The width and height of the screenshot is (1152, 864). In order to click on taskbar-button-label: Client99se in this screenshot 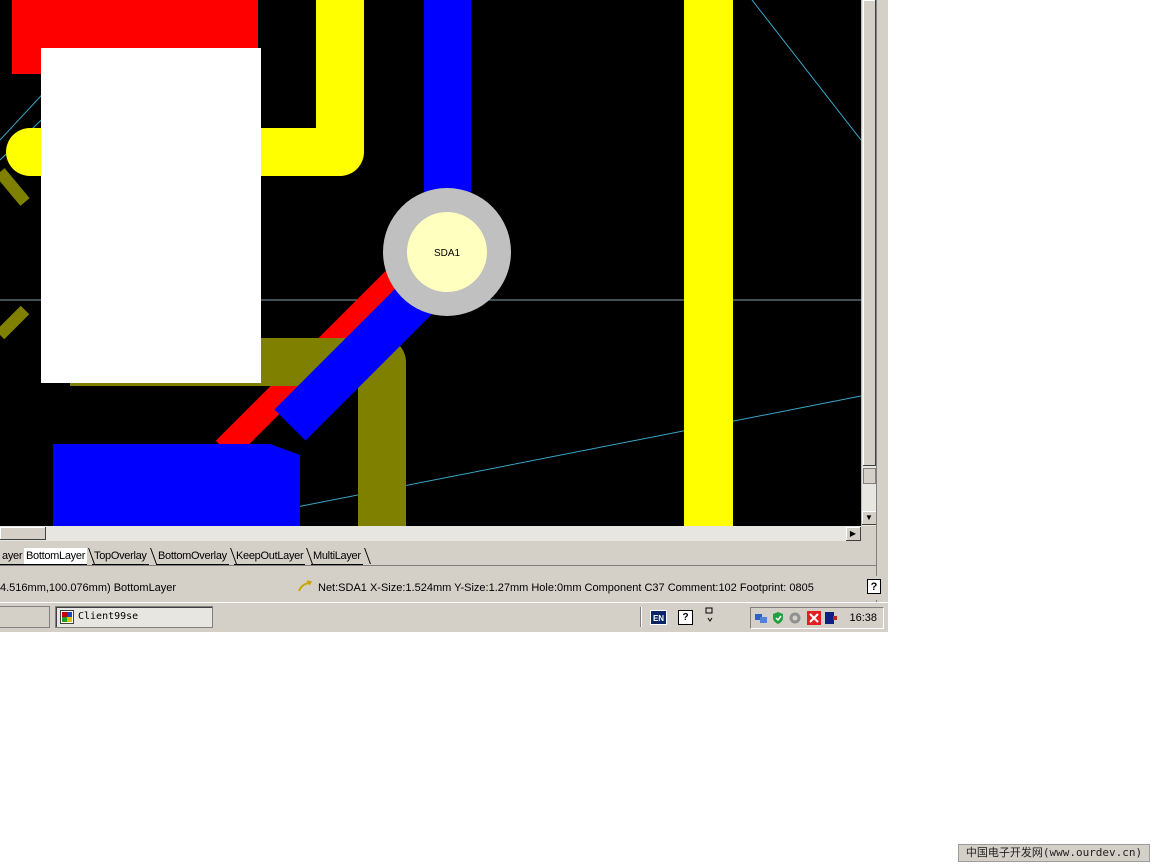, I will do `click(108, 616)`.